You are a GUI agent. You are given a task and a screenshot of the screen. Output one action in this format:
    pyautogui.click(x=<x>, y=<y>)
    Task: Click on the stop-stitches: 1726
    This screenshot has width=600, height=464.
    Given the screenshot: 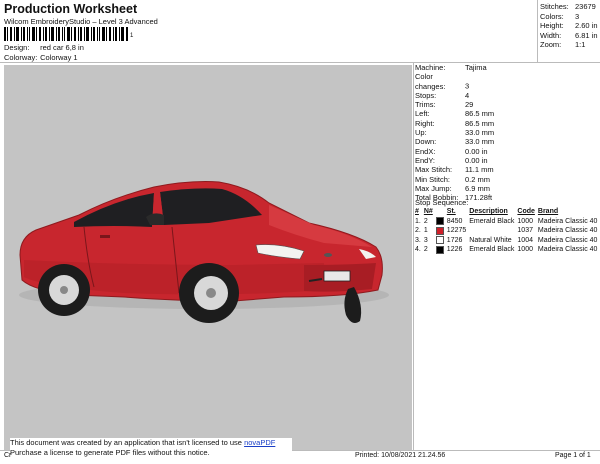 What is the action you would take?
    pyautogui.click(x=454, y=240)
    